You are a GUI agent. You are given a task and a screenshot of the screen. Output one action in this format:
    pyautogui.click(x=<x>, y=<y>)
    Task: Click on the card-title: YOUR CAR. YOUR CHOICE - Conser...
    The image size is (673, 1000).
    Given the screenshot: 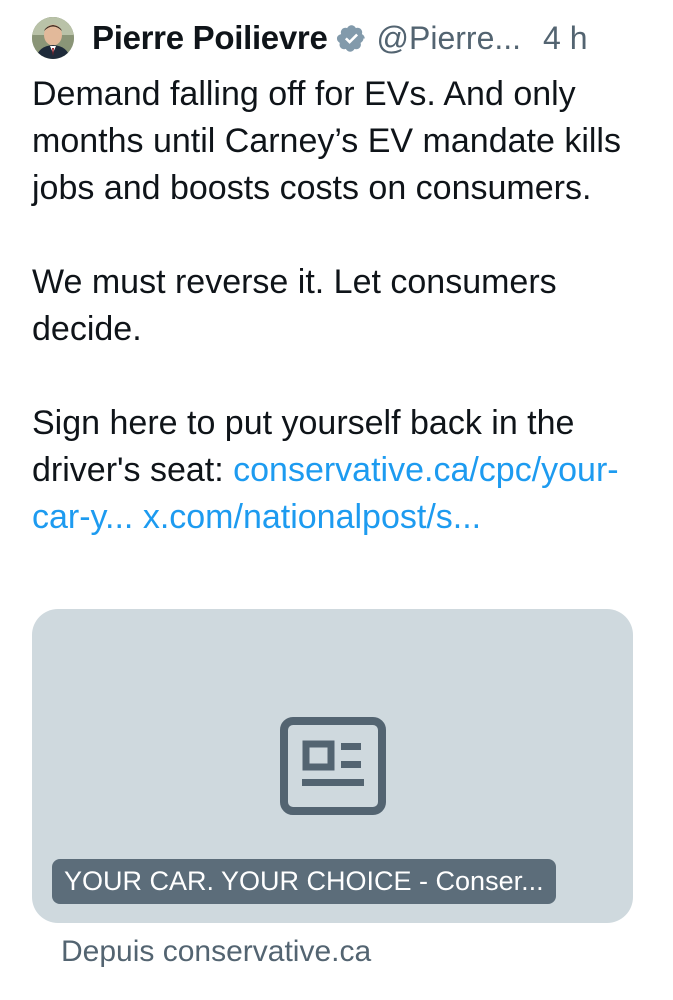 What is the action you would take?
    pyautogui.click(x=304, y=881)
    